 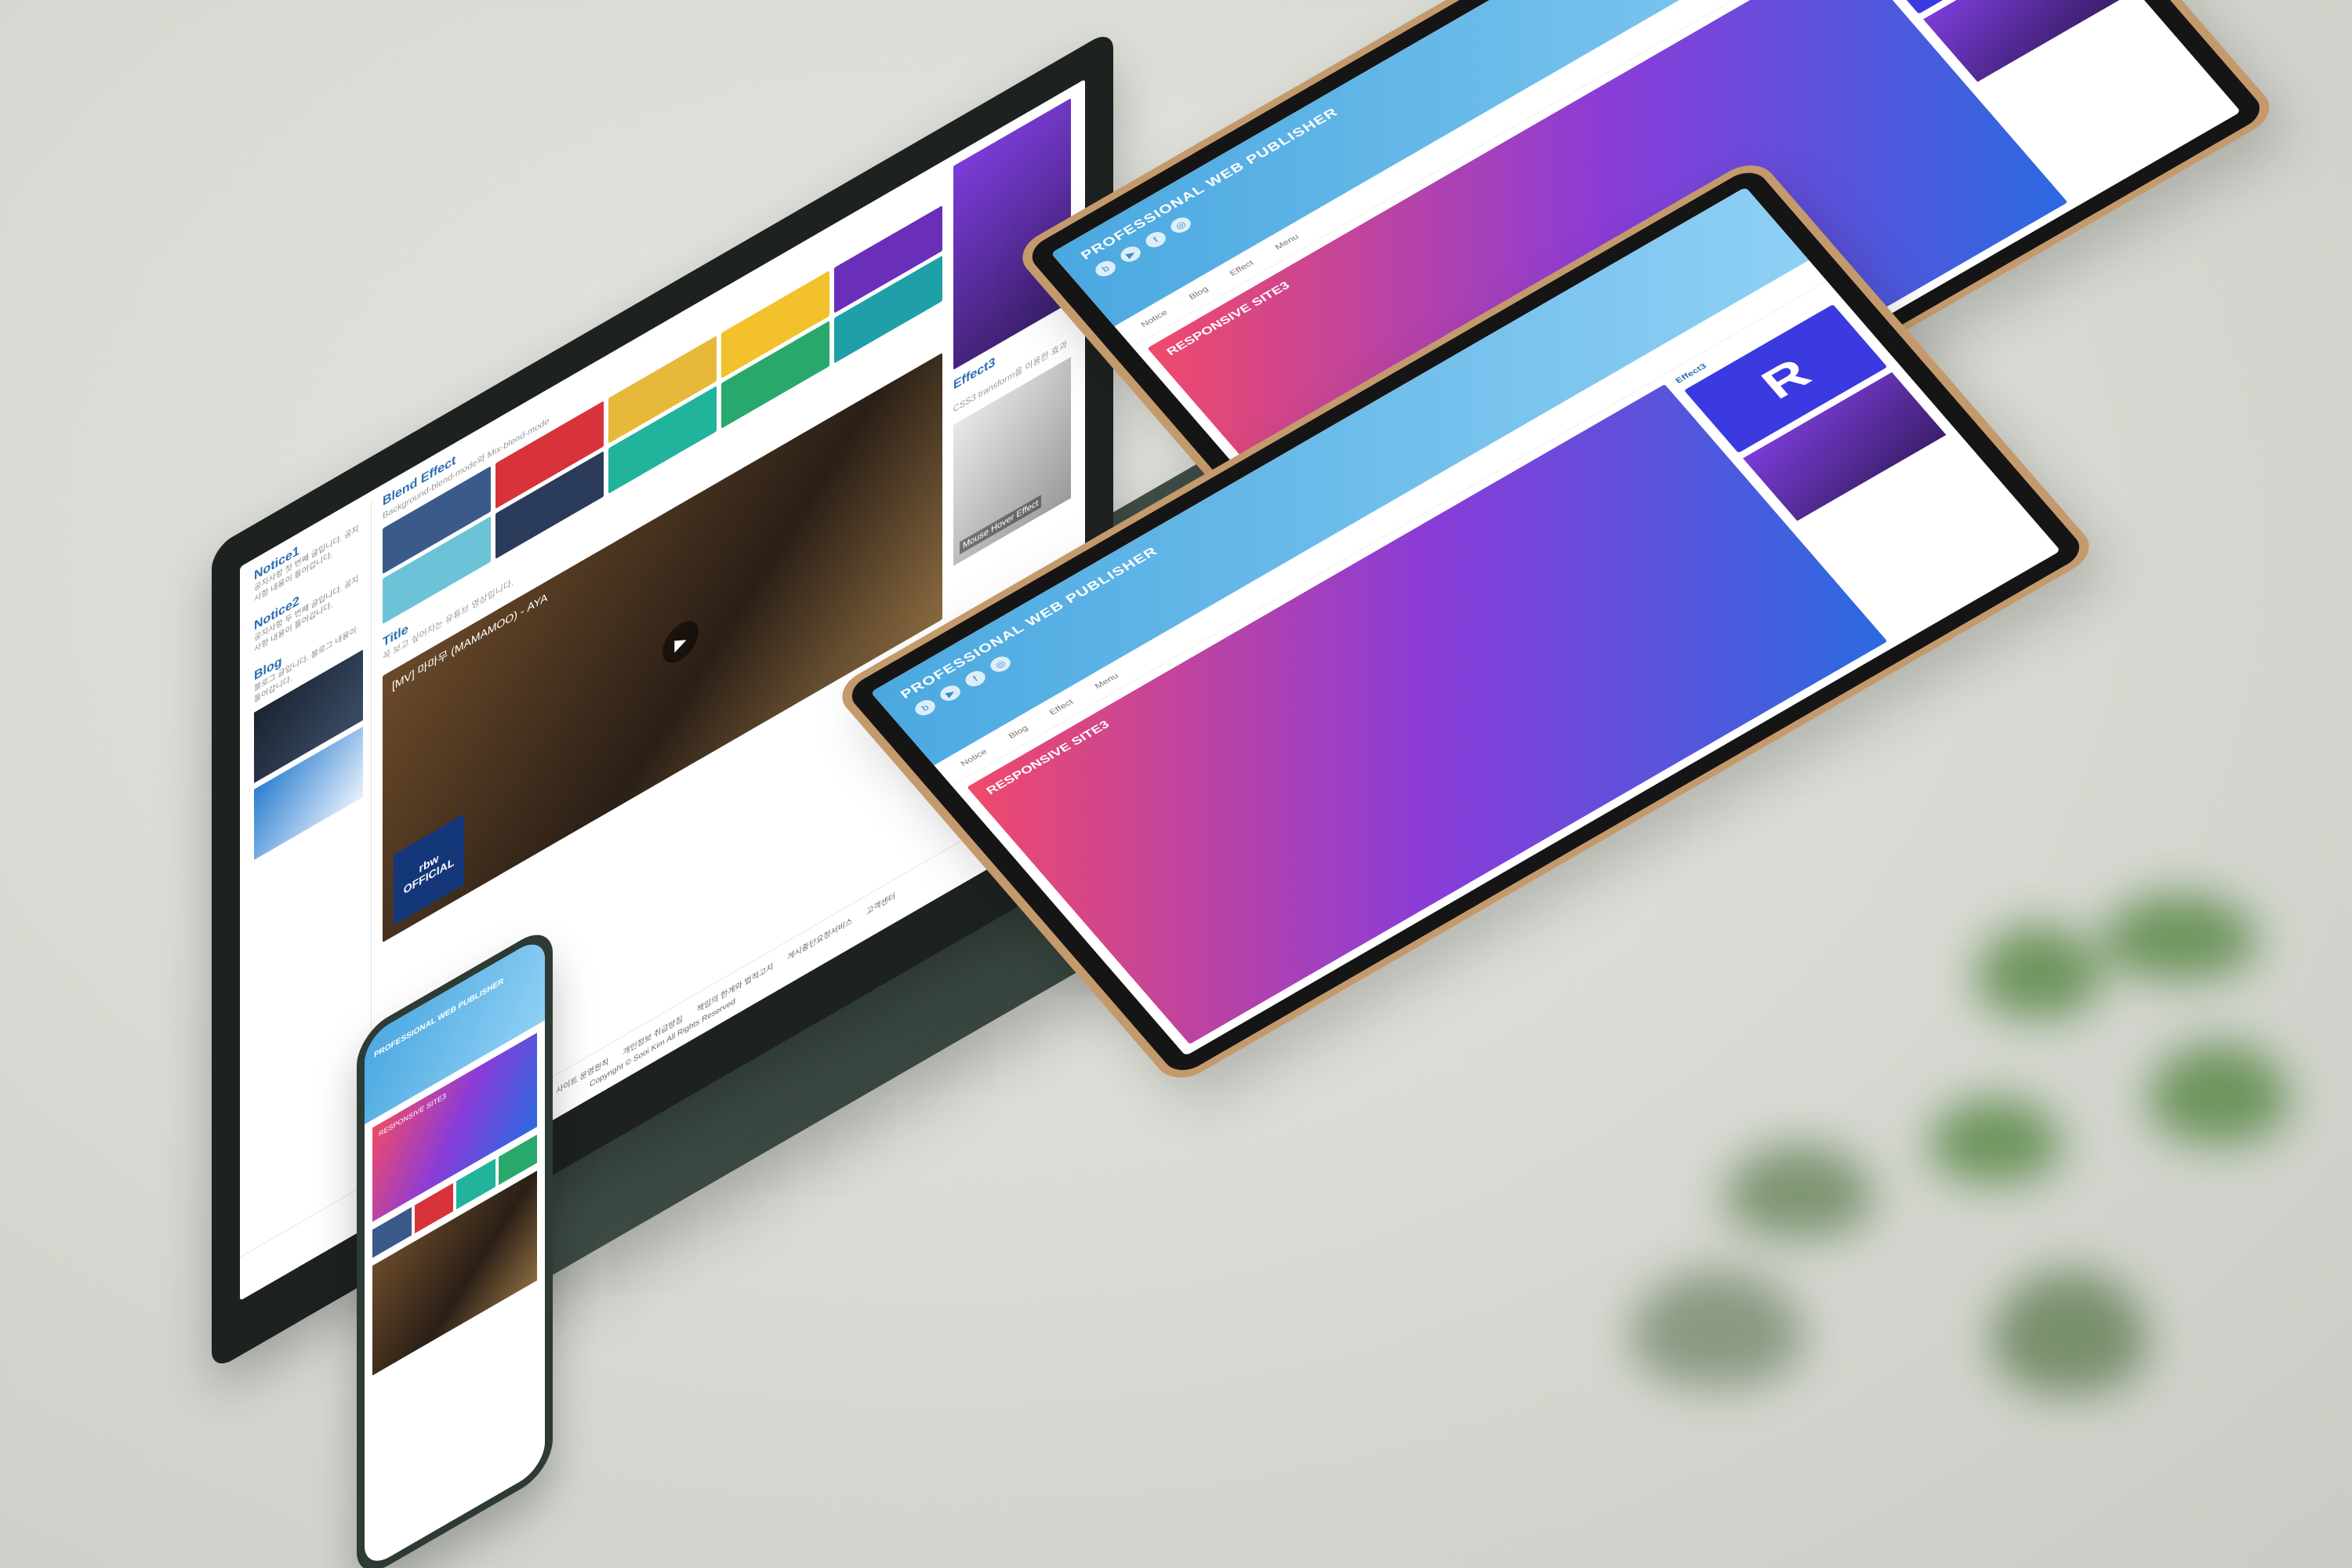 What do you see at coordinates (429, 870) in the screenshot?
I see `rbw-logo: rbw OFFICIAL` at bounding box center [429, 870].